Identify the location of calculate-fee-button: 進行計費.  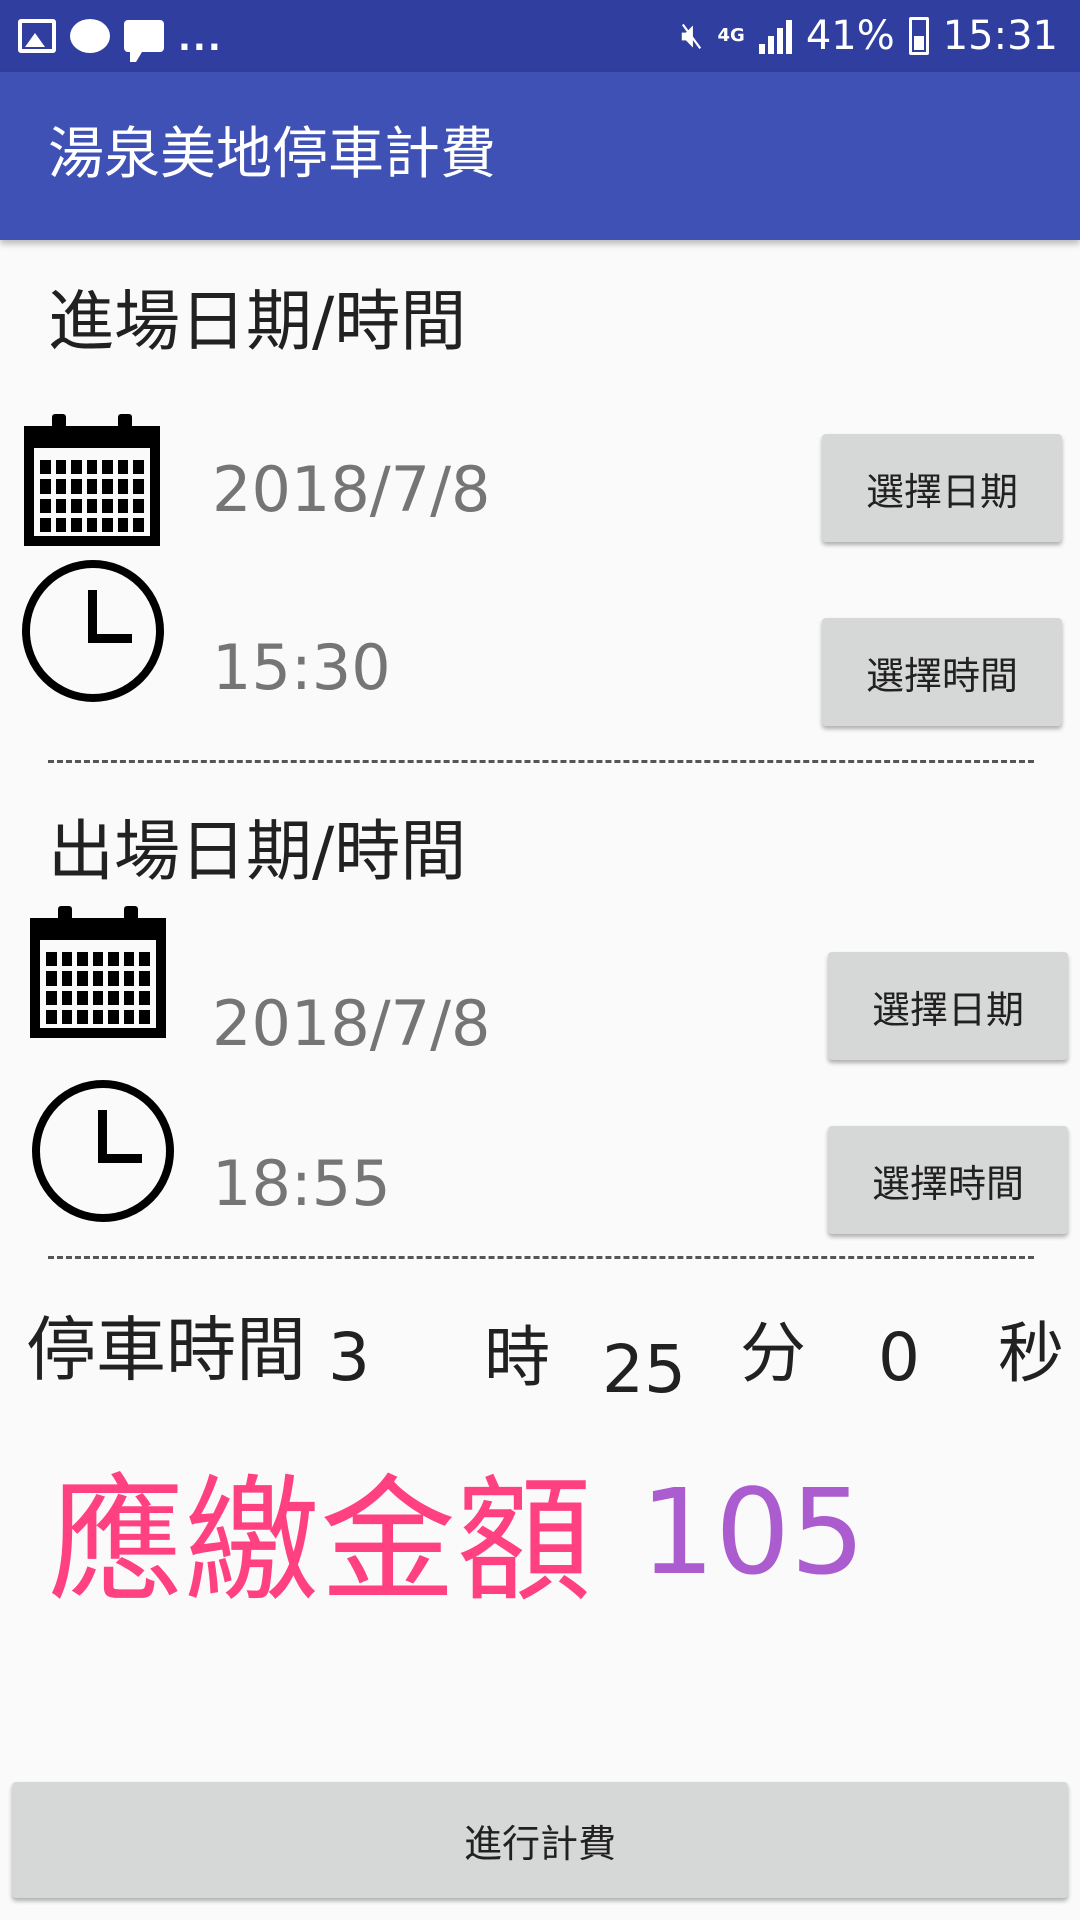
(540, 1840).